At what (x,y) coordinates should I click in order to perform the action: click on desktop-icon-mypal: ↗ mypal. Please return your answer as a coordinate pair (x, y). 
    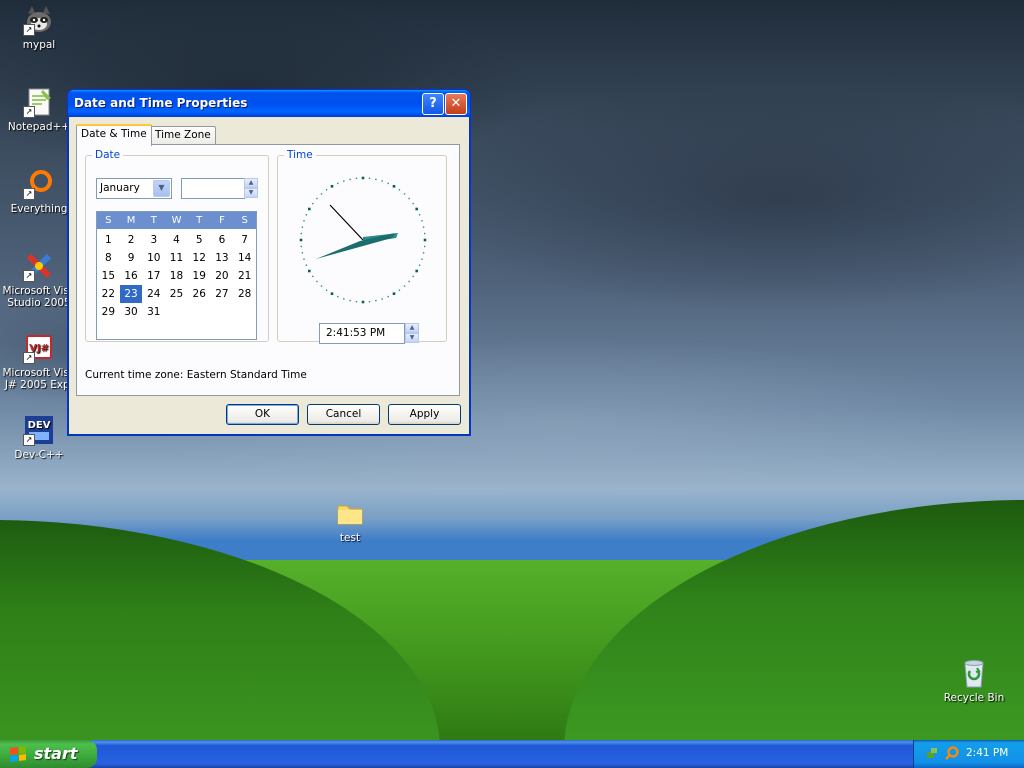
    Looking at the image, I should click on (39, 27).